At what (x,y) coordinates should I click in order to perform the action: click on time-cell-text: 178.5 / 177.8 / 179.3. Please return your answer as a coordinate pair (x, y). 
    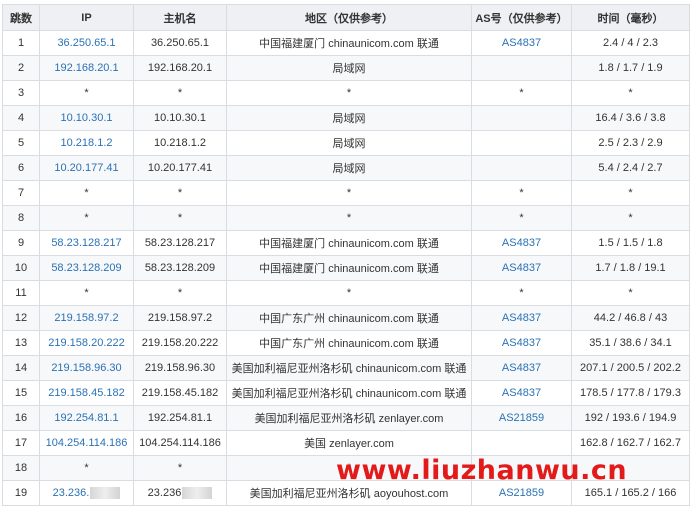
    Looking at the image, I should click on (630, 393).